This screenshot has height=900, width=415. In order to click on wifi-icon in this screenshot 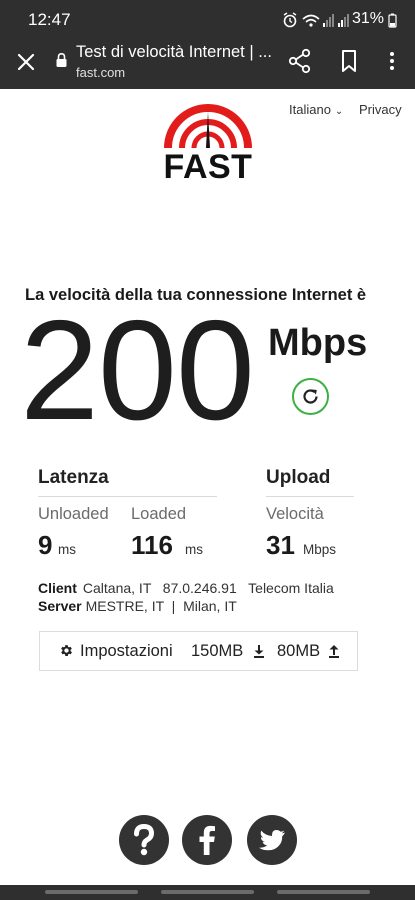, I will do `click(311, 20)`.